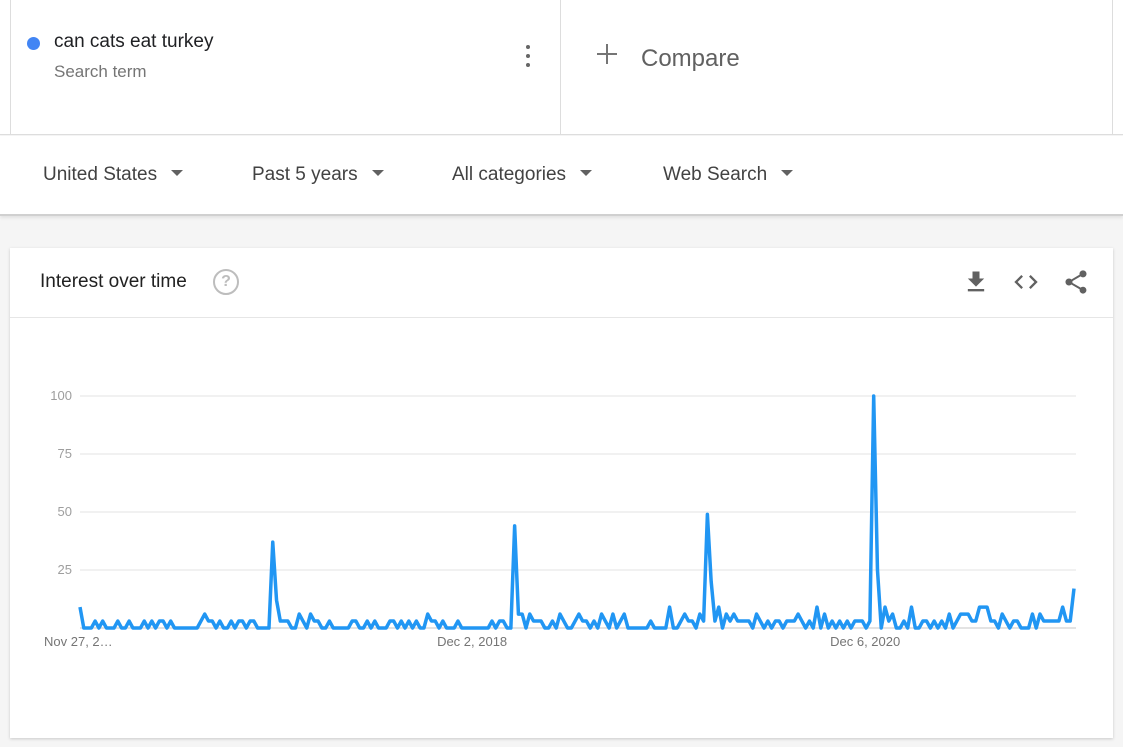  Describe the element at coordinates (305, 174) in the screenshot. I see `time-range-label: Past 5 years` at that location.